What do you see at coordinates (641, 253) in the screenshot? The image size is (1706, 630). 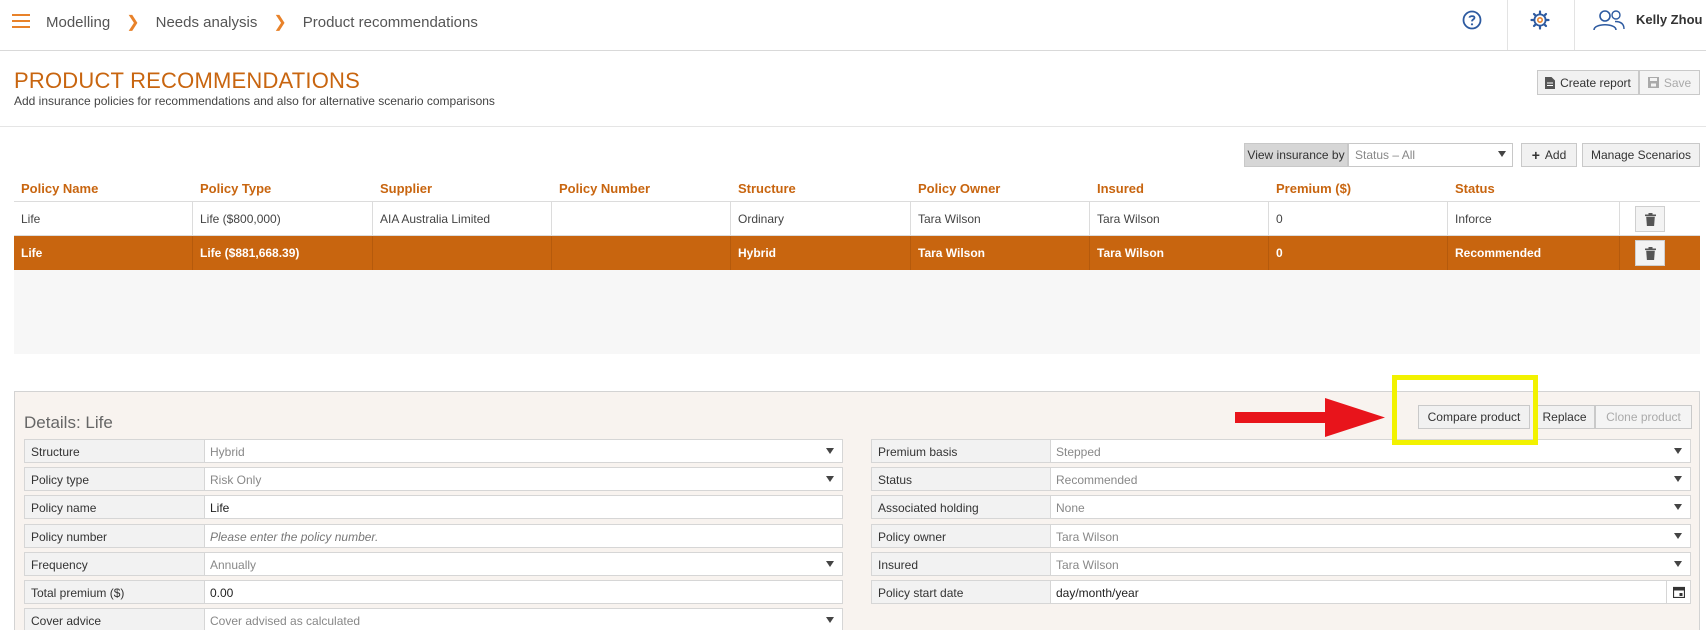 I see `table-cell` at bounding box center [641, 253].